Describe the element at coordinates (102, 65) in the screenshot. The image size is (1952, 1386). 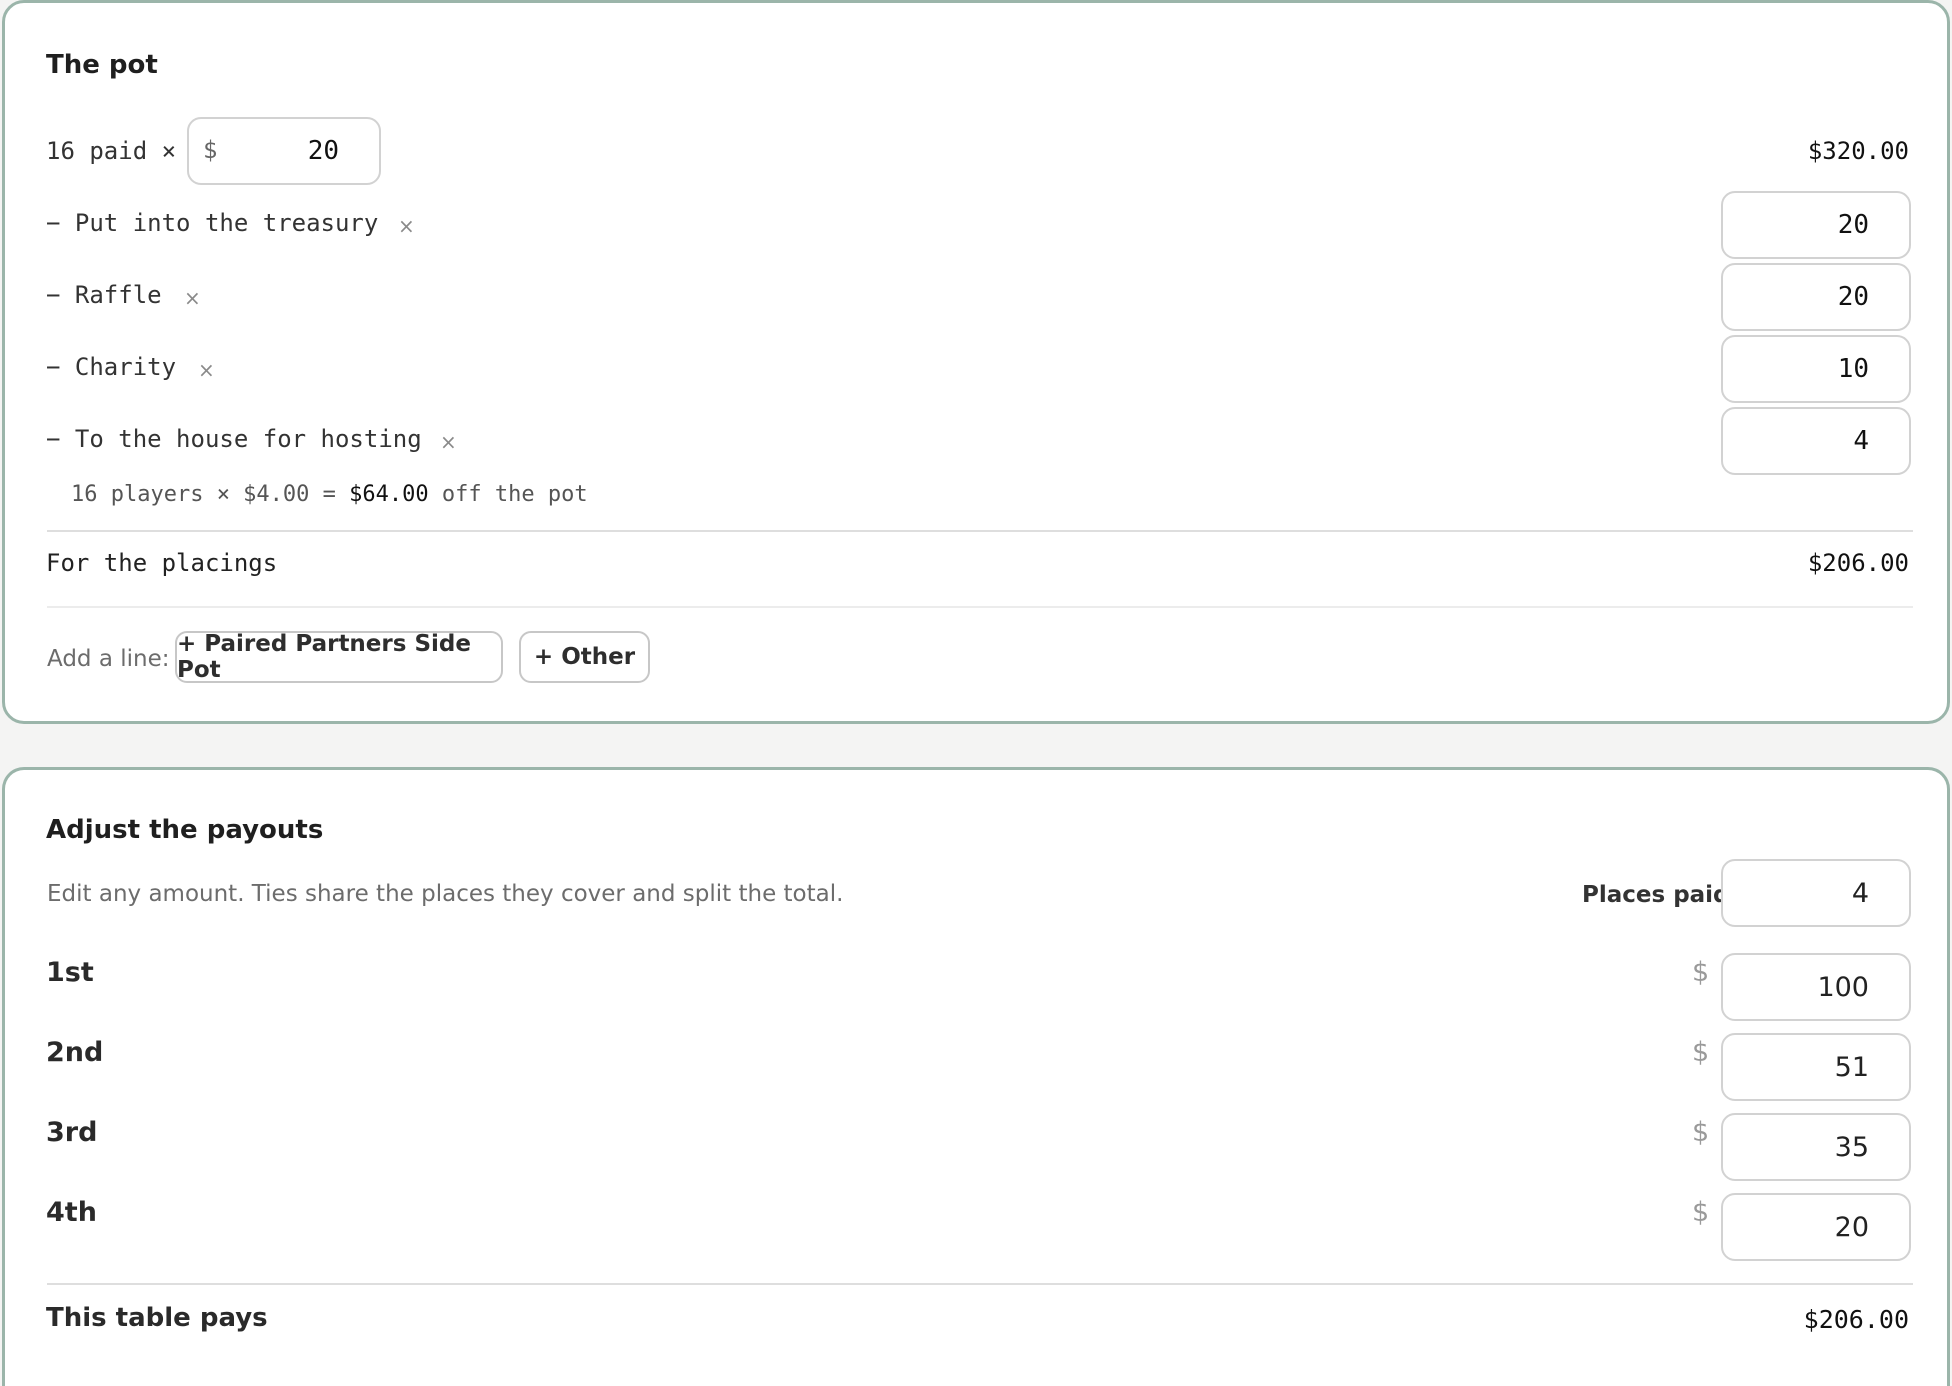
I see `pot-title: The pot` at that location.